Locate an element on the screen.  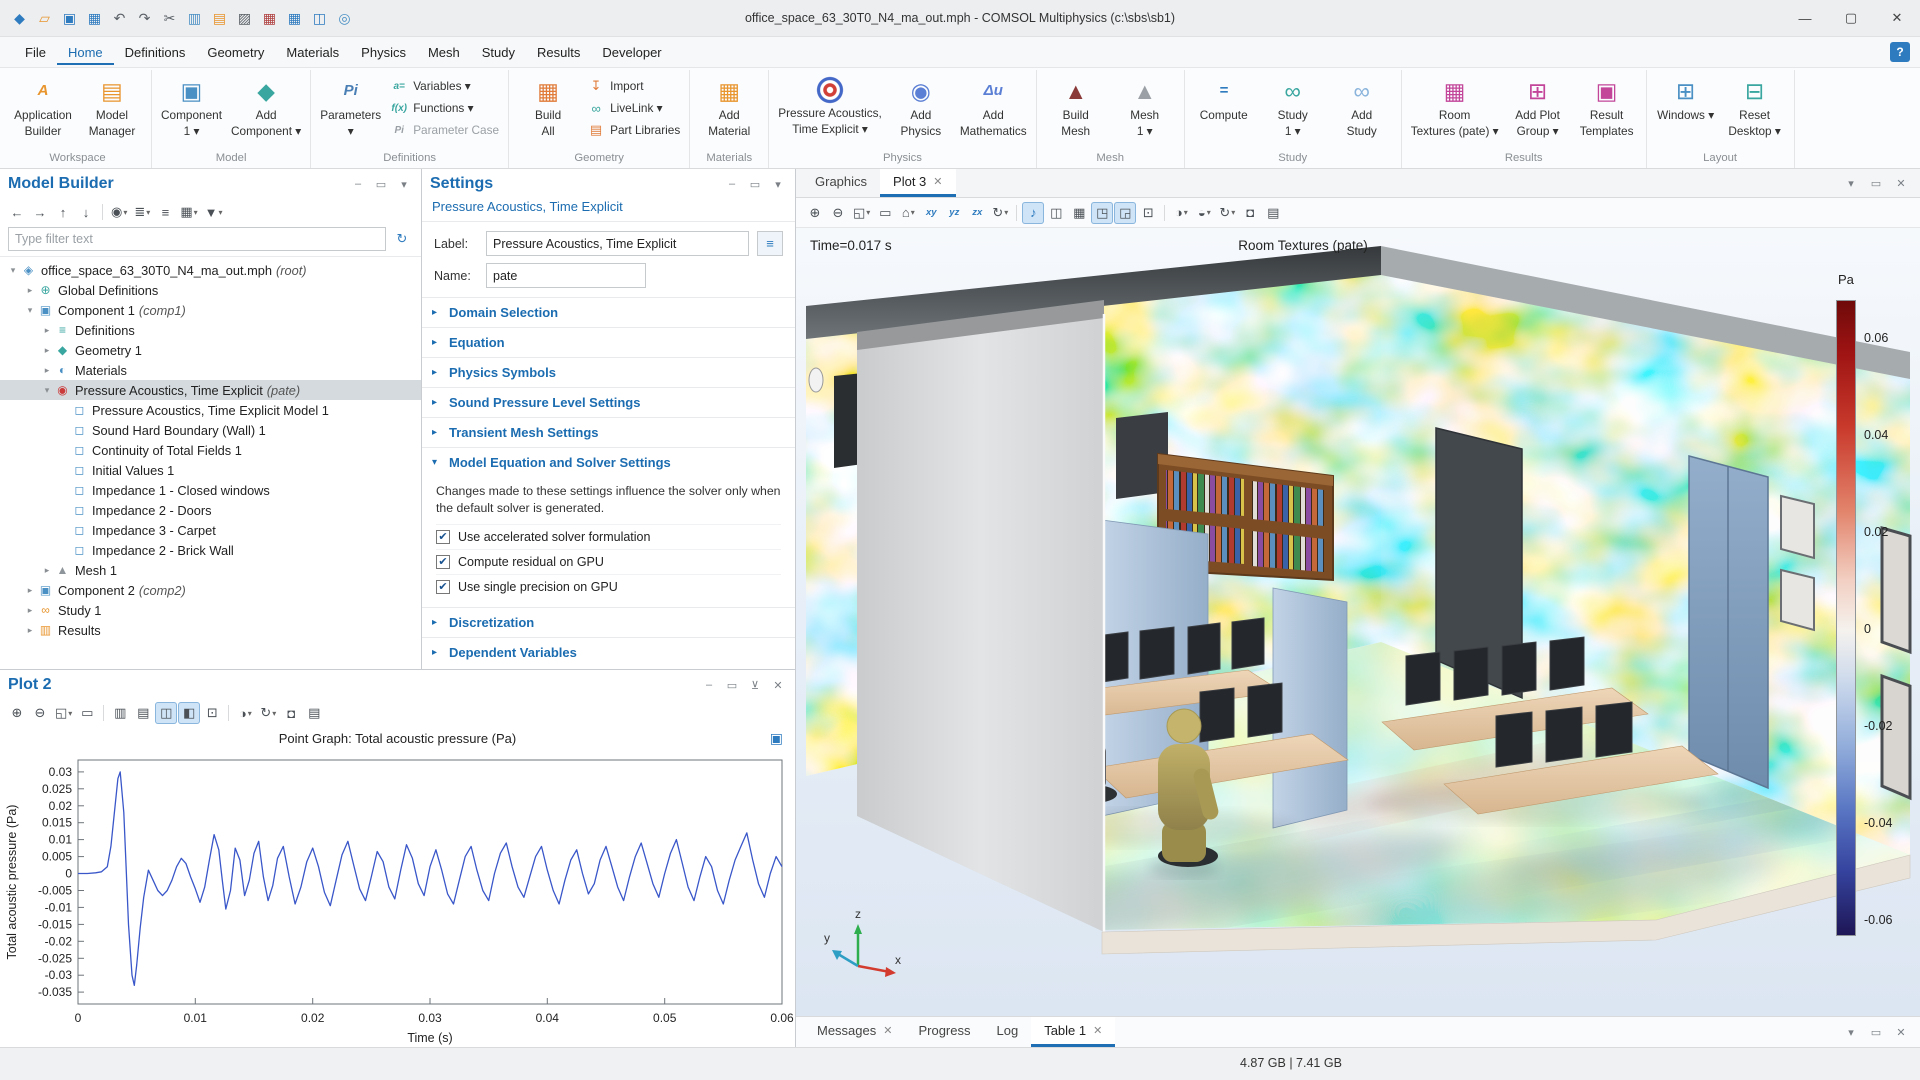
tree-item: ▸ ◐ Materials is located at coordinates (210, 370).